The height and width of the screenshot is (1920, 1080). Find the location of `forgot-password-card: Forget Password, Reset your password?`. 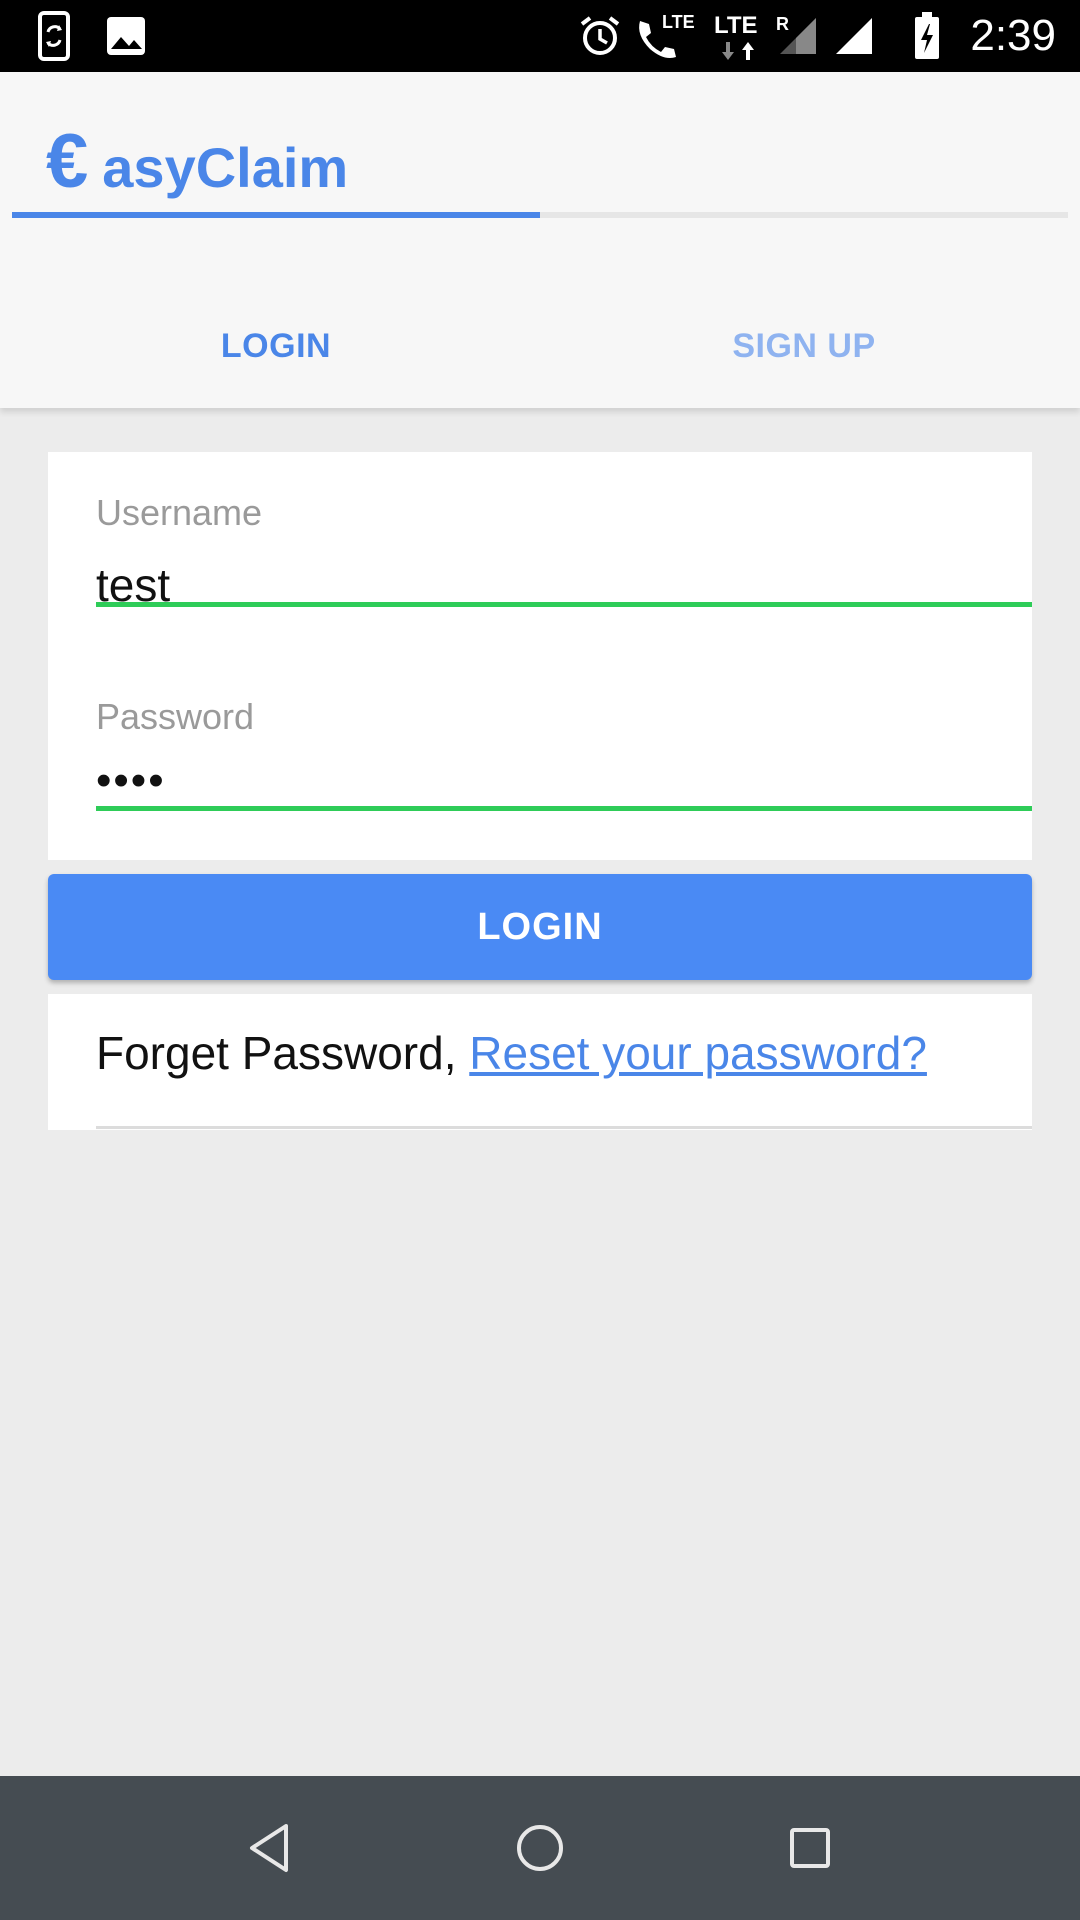

forgot-password-card: Forget Password, Reset your password? is located at coordinates (540, 1062).